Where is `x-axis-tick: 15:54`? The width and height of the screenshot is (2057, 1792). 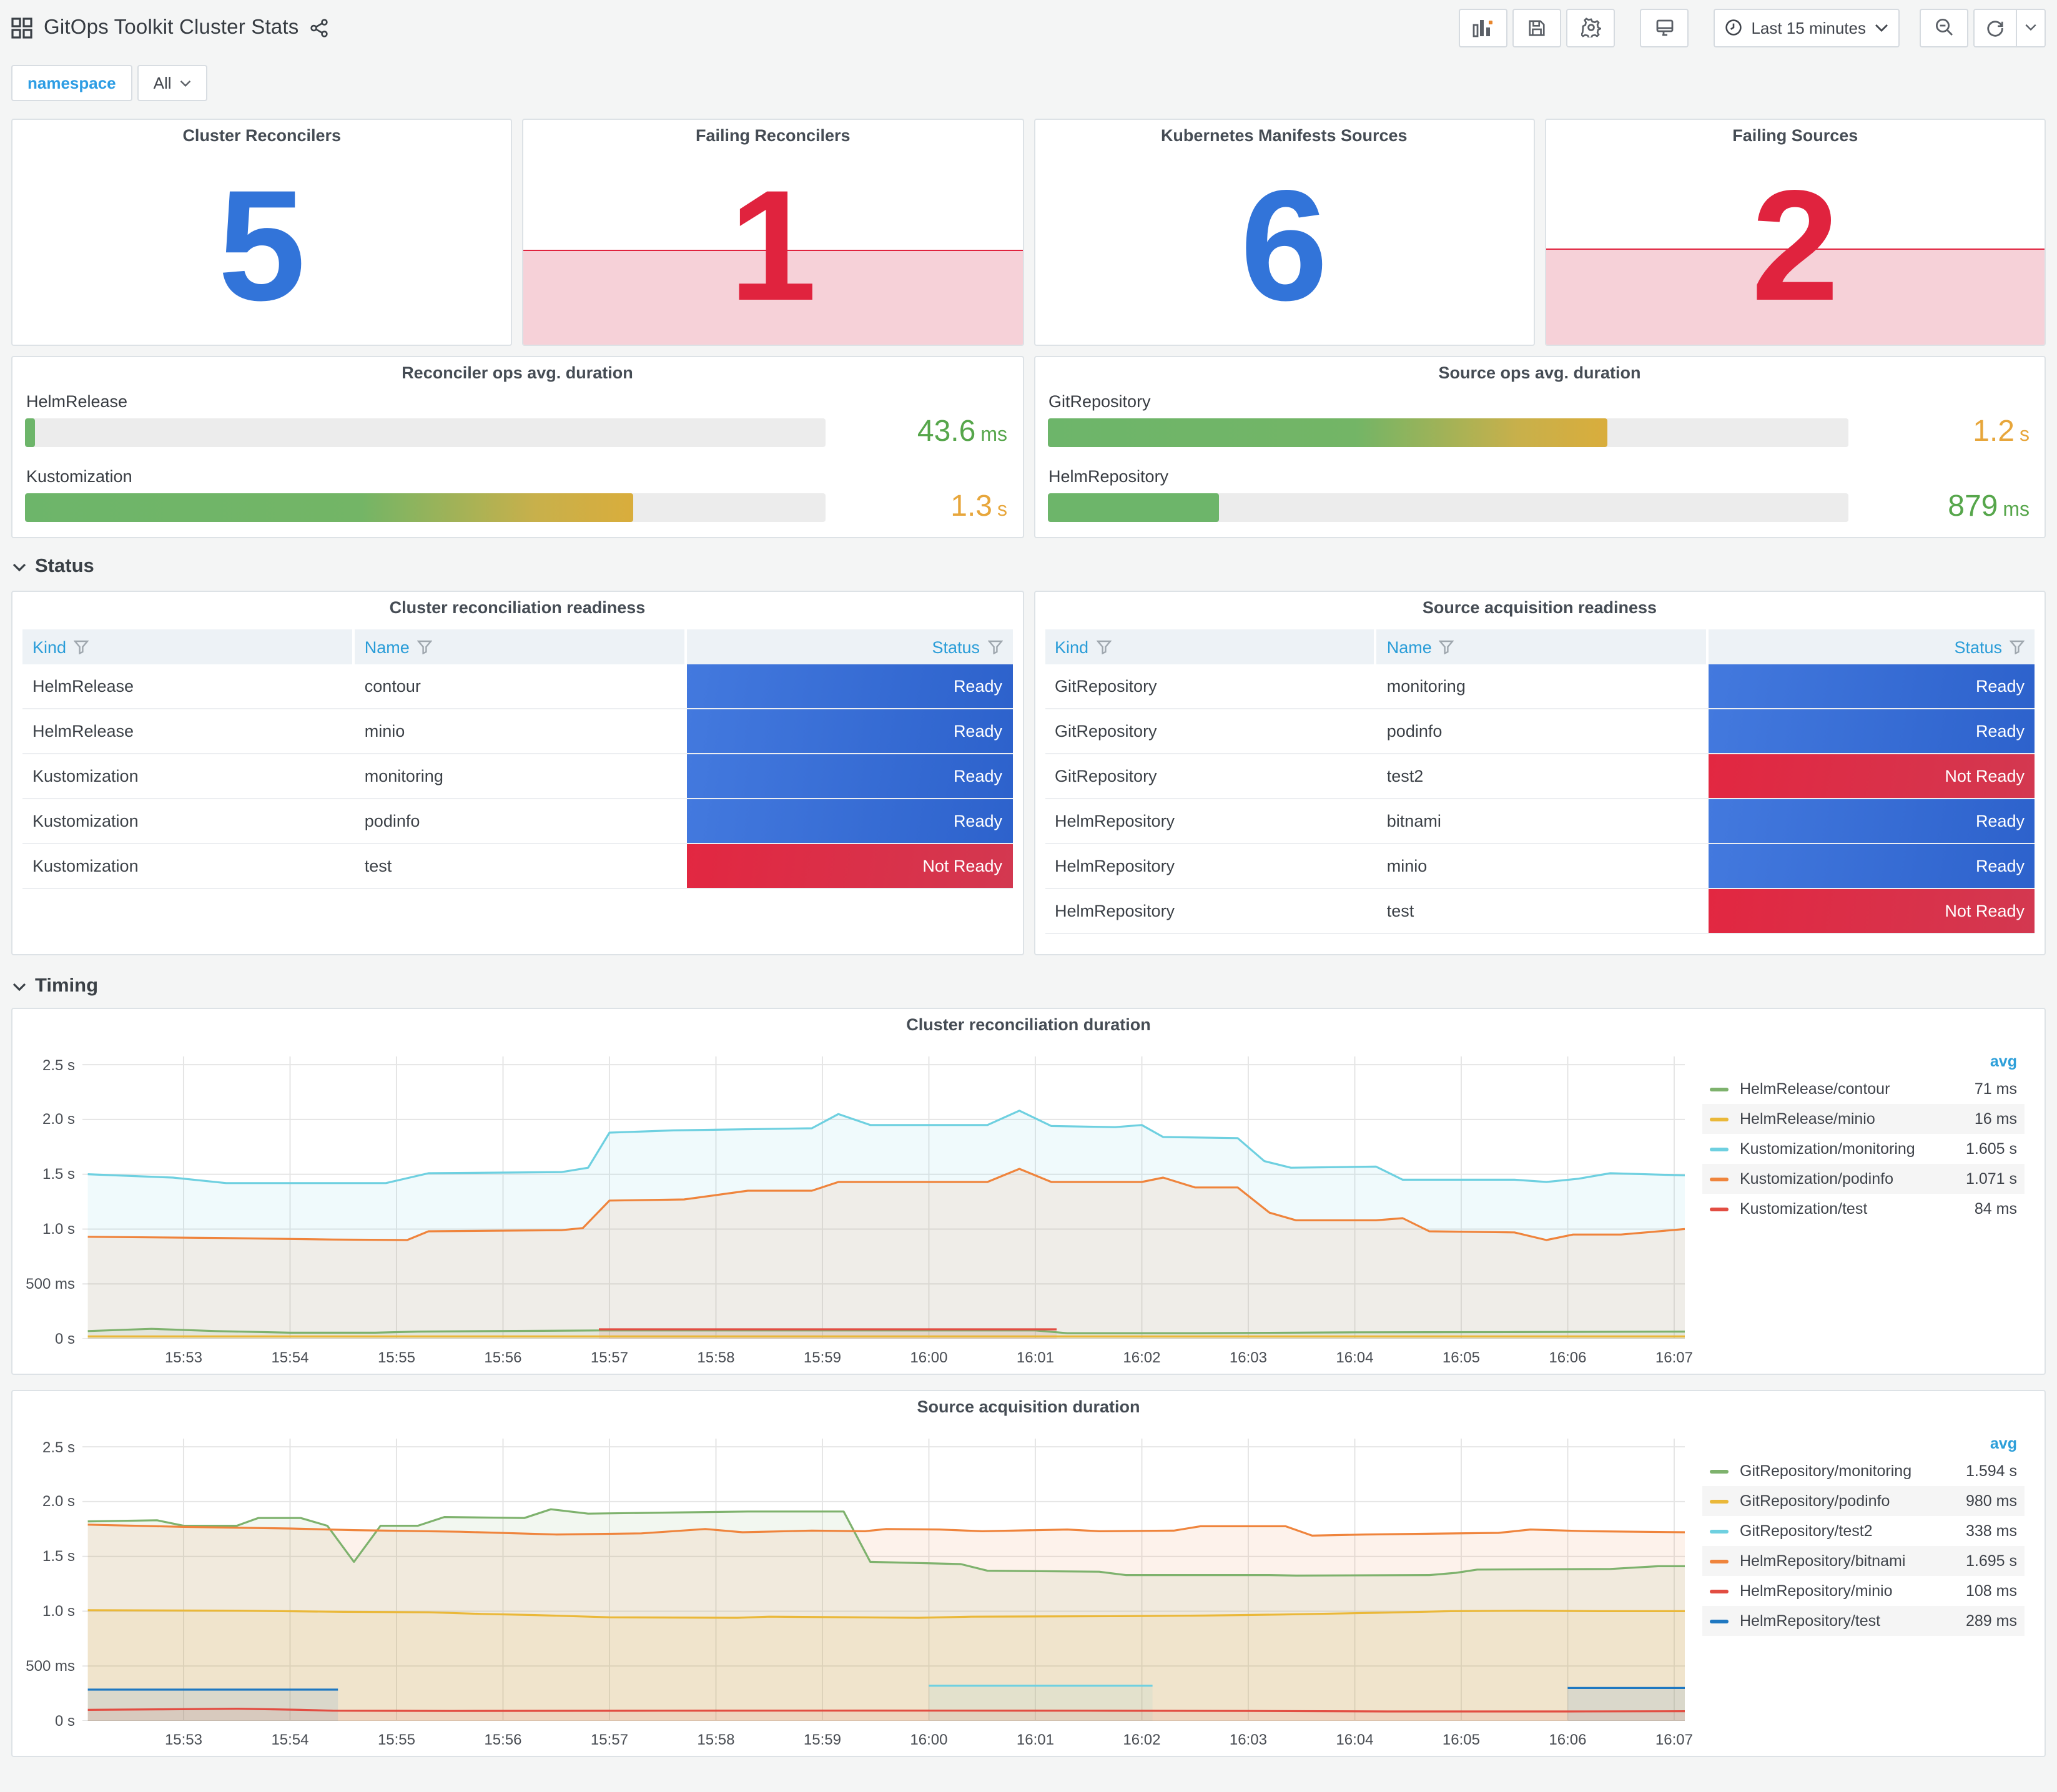
x-axis-tick: 15:54 is located at coordinates (290, 1739).